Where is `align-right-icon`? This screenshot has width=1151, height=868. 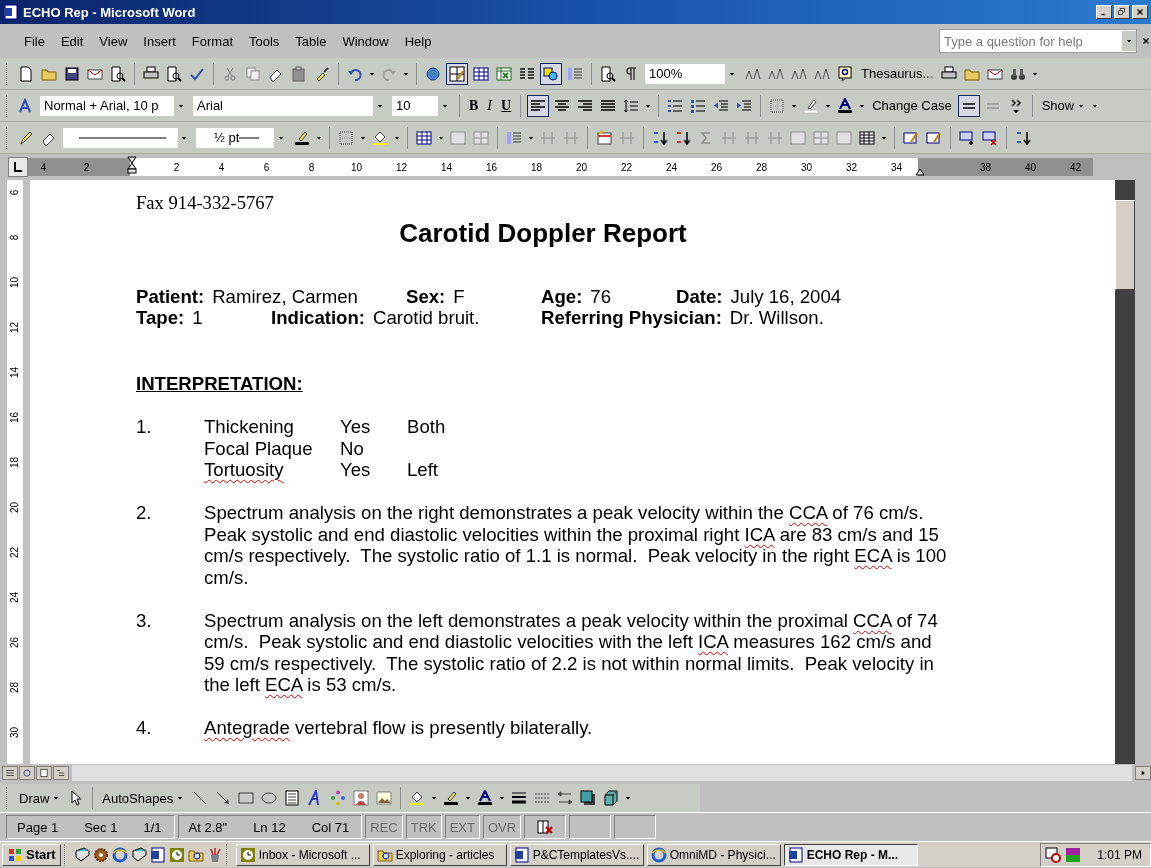 align-right-icon is located at coordinates (585, 105).